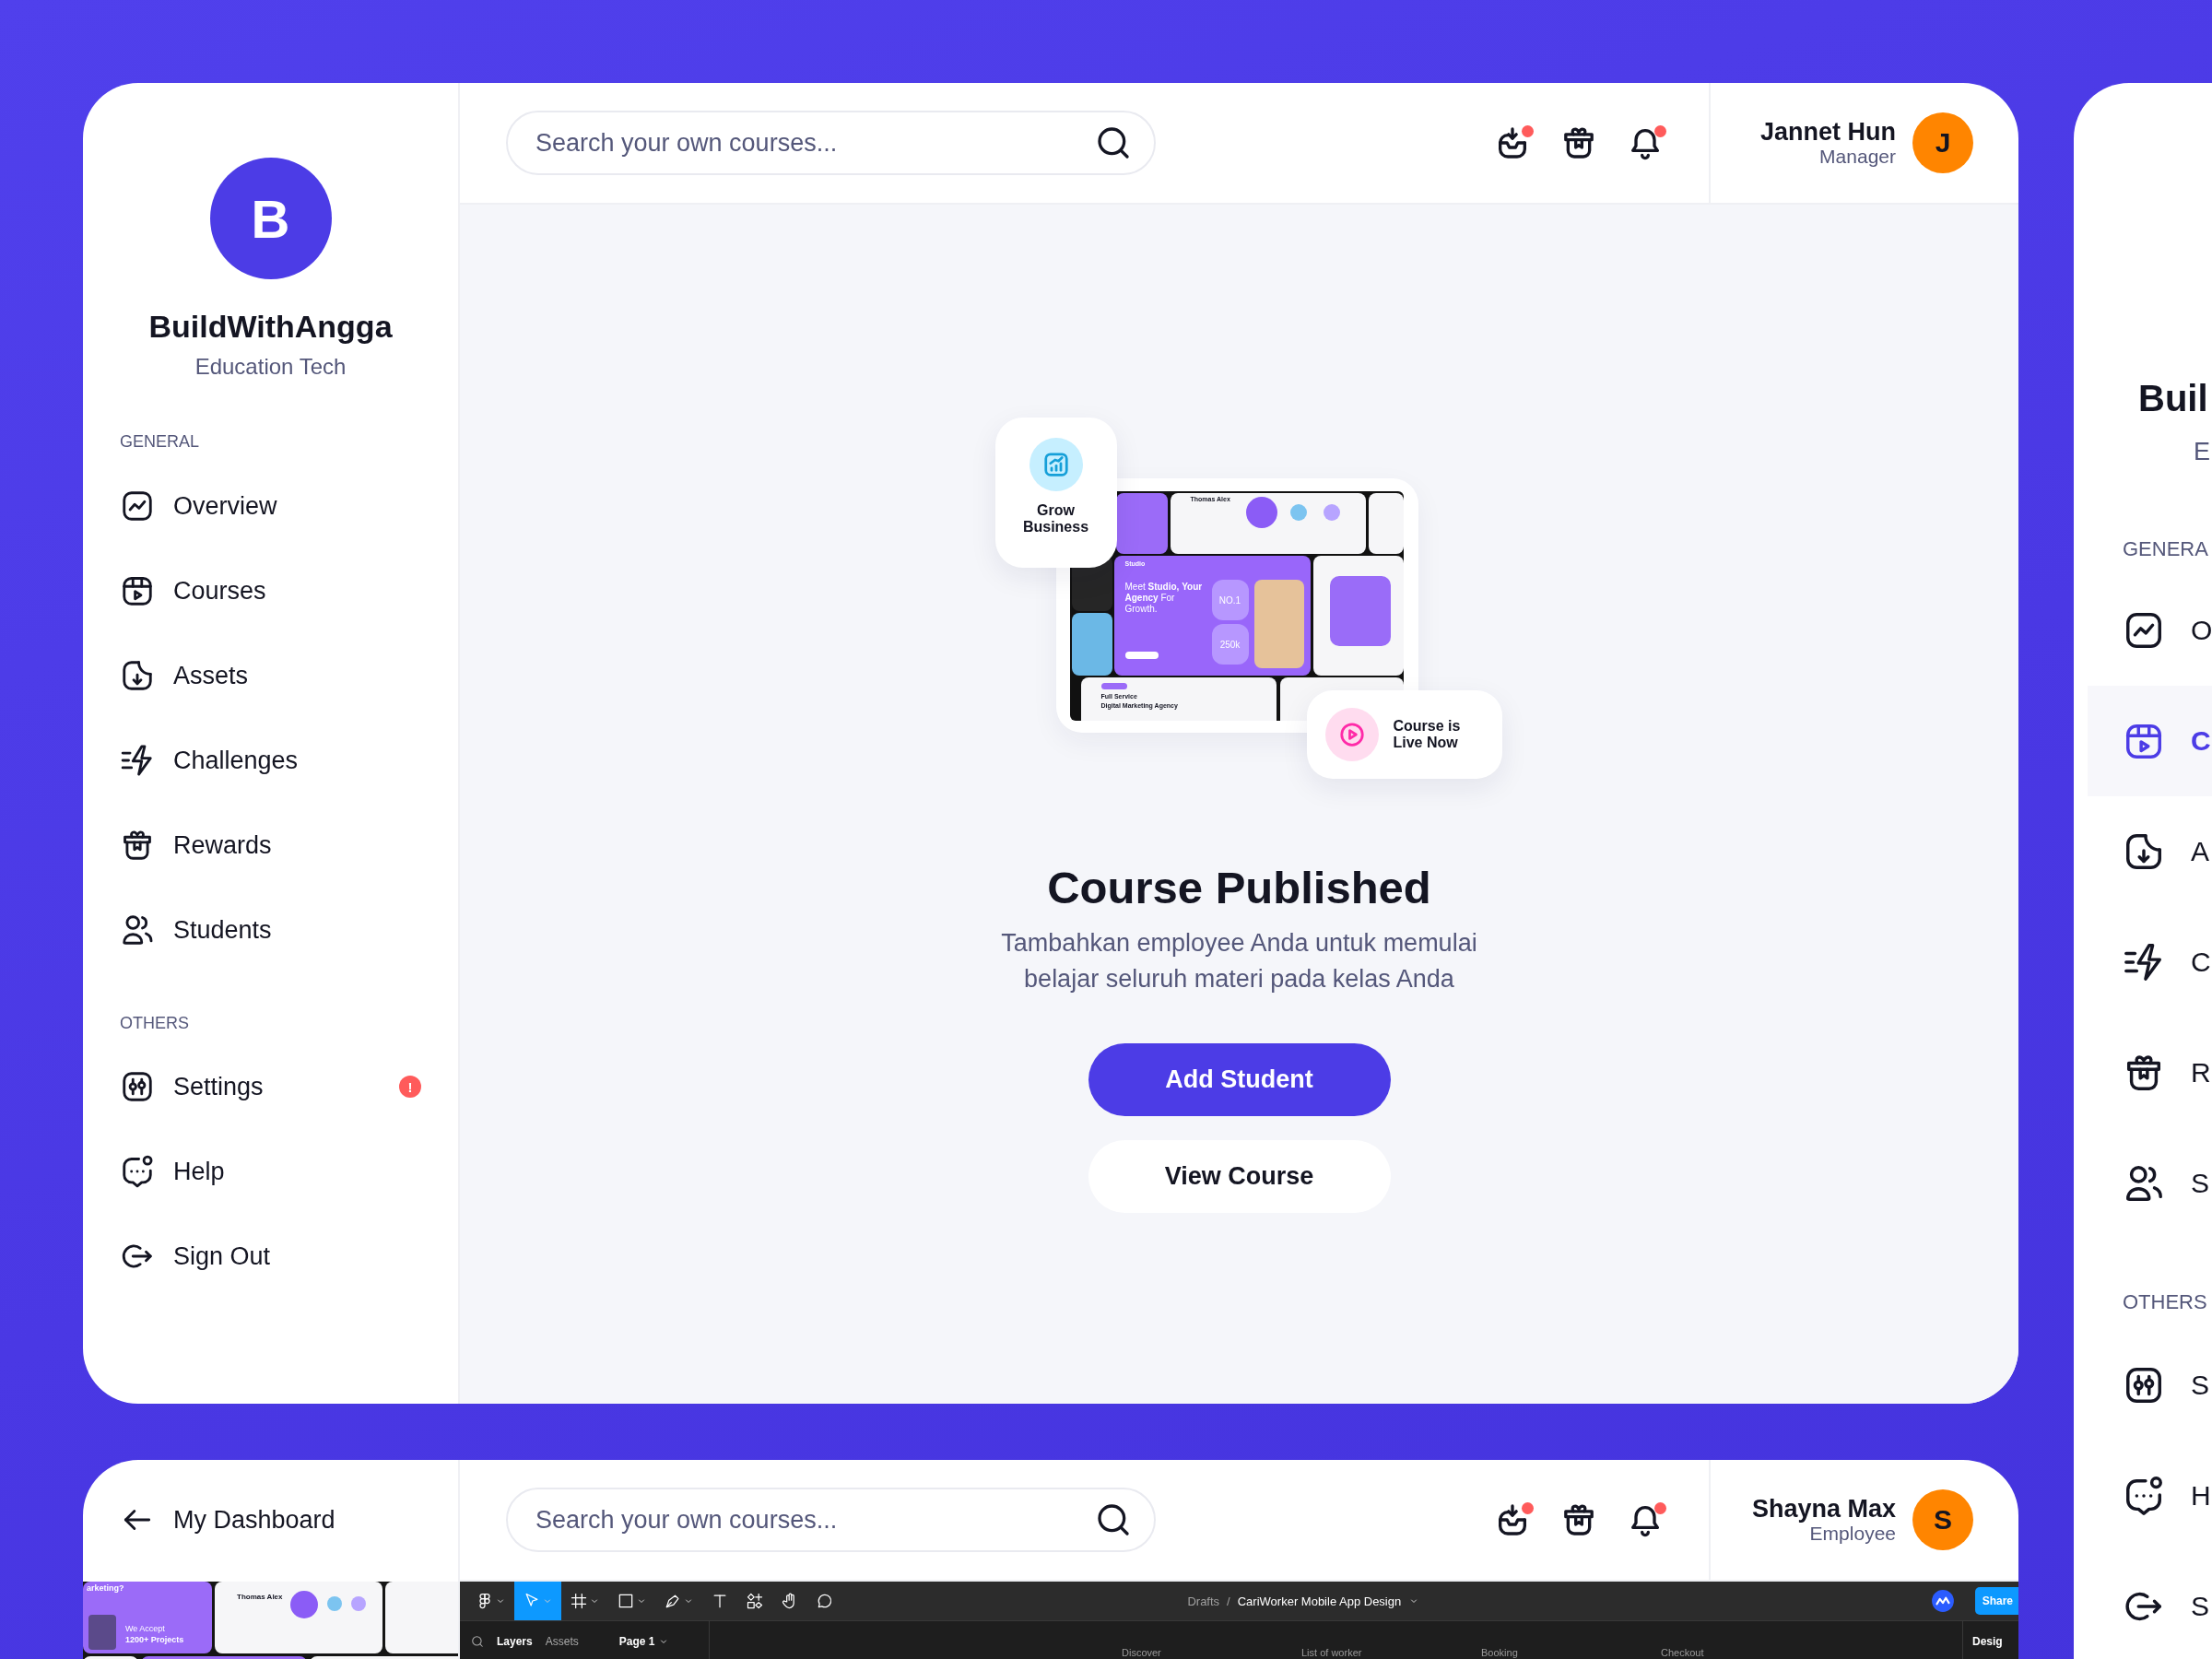 This screenshot has width=2212, height=1659. I want to click on section-title: GENERAL, so click(160, 442).